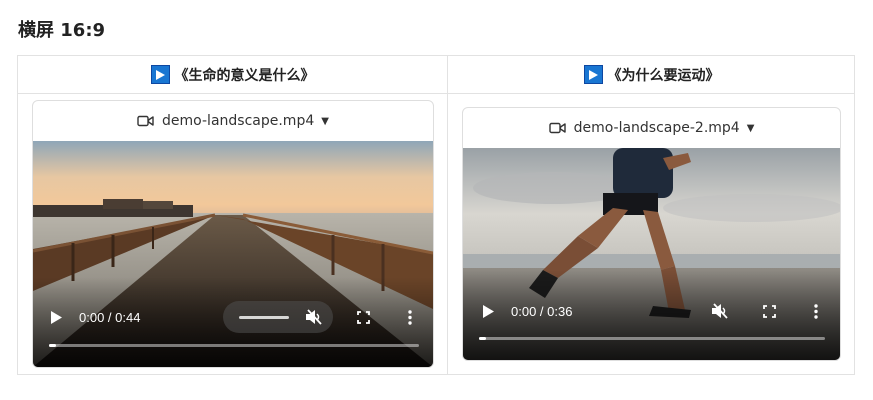  I want to click on page-title: 横屏 16:9, so click(62, 30).